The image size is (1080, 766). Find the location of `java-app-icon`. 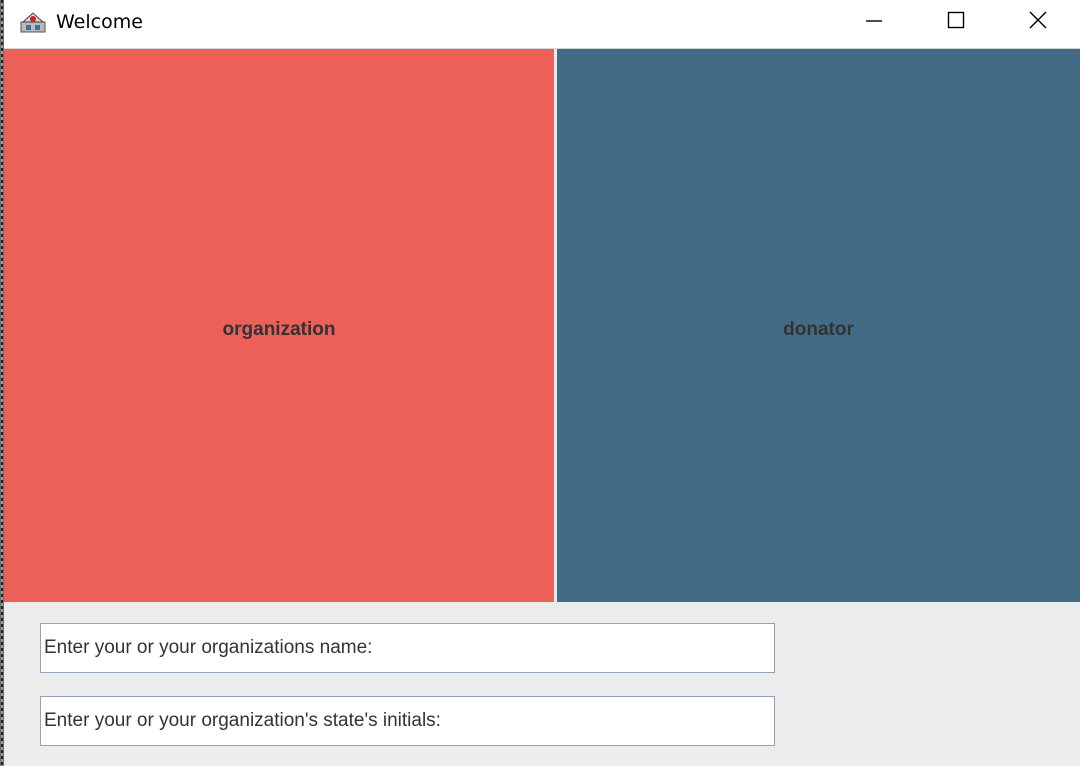

java-app-icon is located at coordinates (33, 22).